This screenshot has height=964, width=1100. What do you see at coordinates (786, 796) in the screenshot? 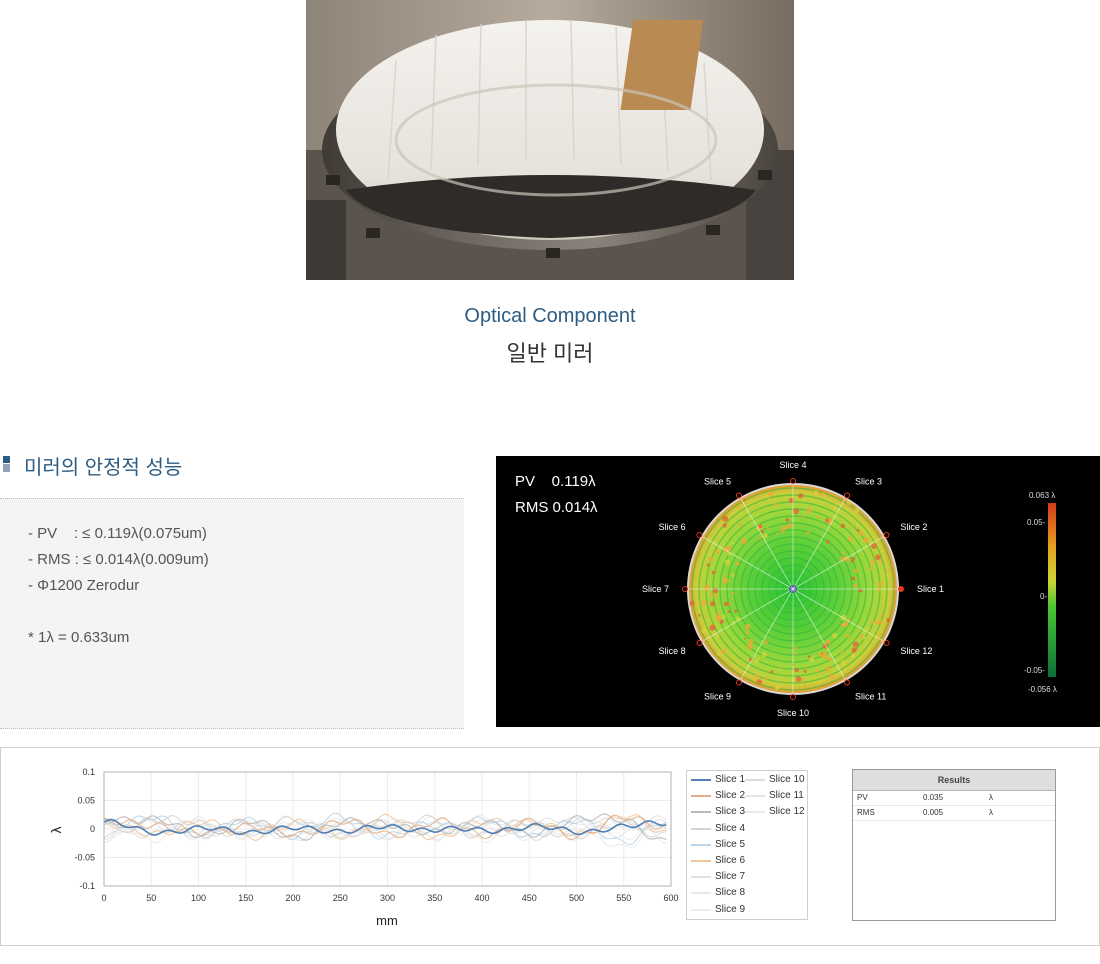
I see `legend-label: Slice 11` at bounding box center [786, 796].